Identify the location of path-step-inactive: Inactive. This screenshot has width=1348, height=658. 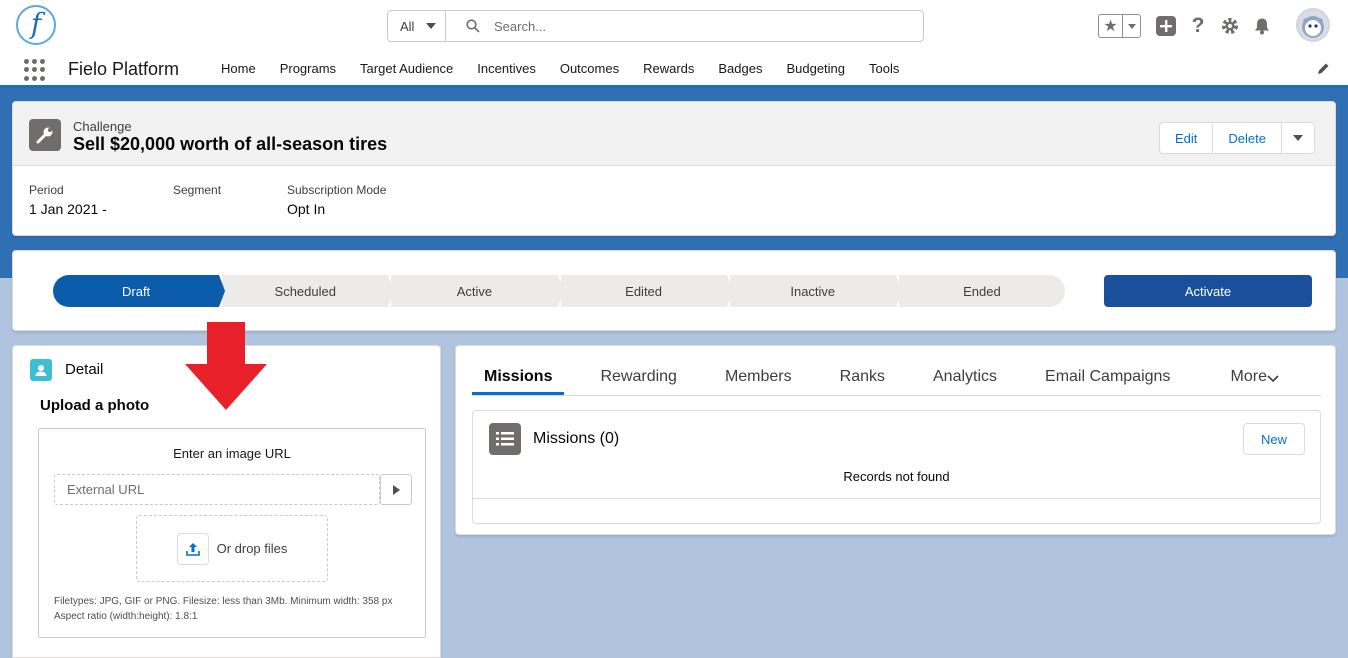
(814, 291).